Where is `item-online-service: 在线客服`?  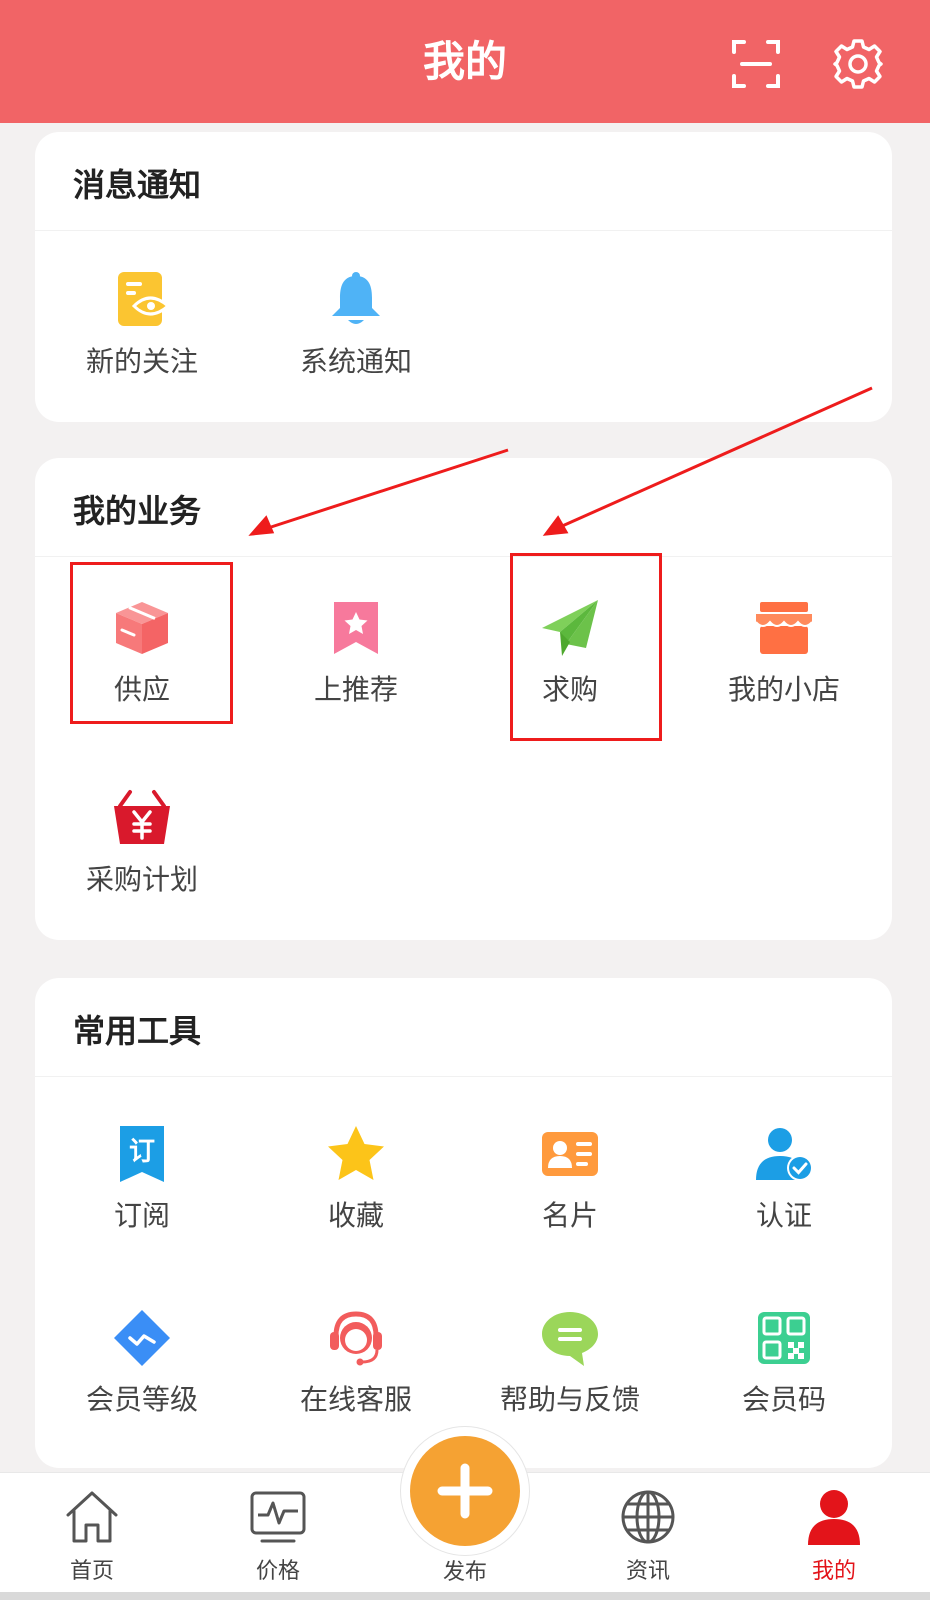 item-online-service: 在线客服 is located at coordinates (356, 1373).